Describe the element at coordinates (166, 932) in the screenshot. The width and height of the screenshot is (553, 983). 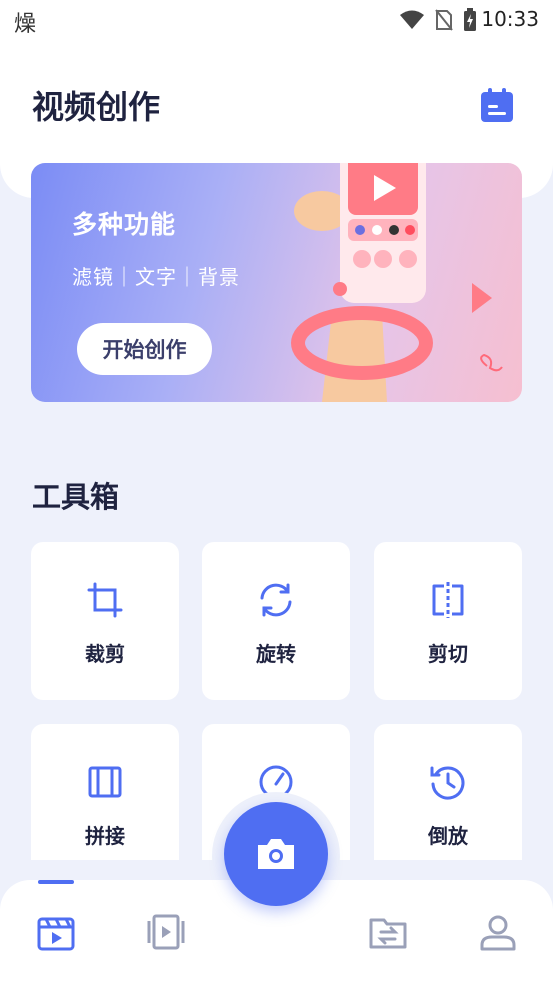
I see `clips-icon` at that location.